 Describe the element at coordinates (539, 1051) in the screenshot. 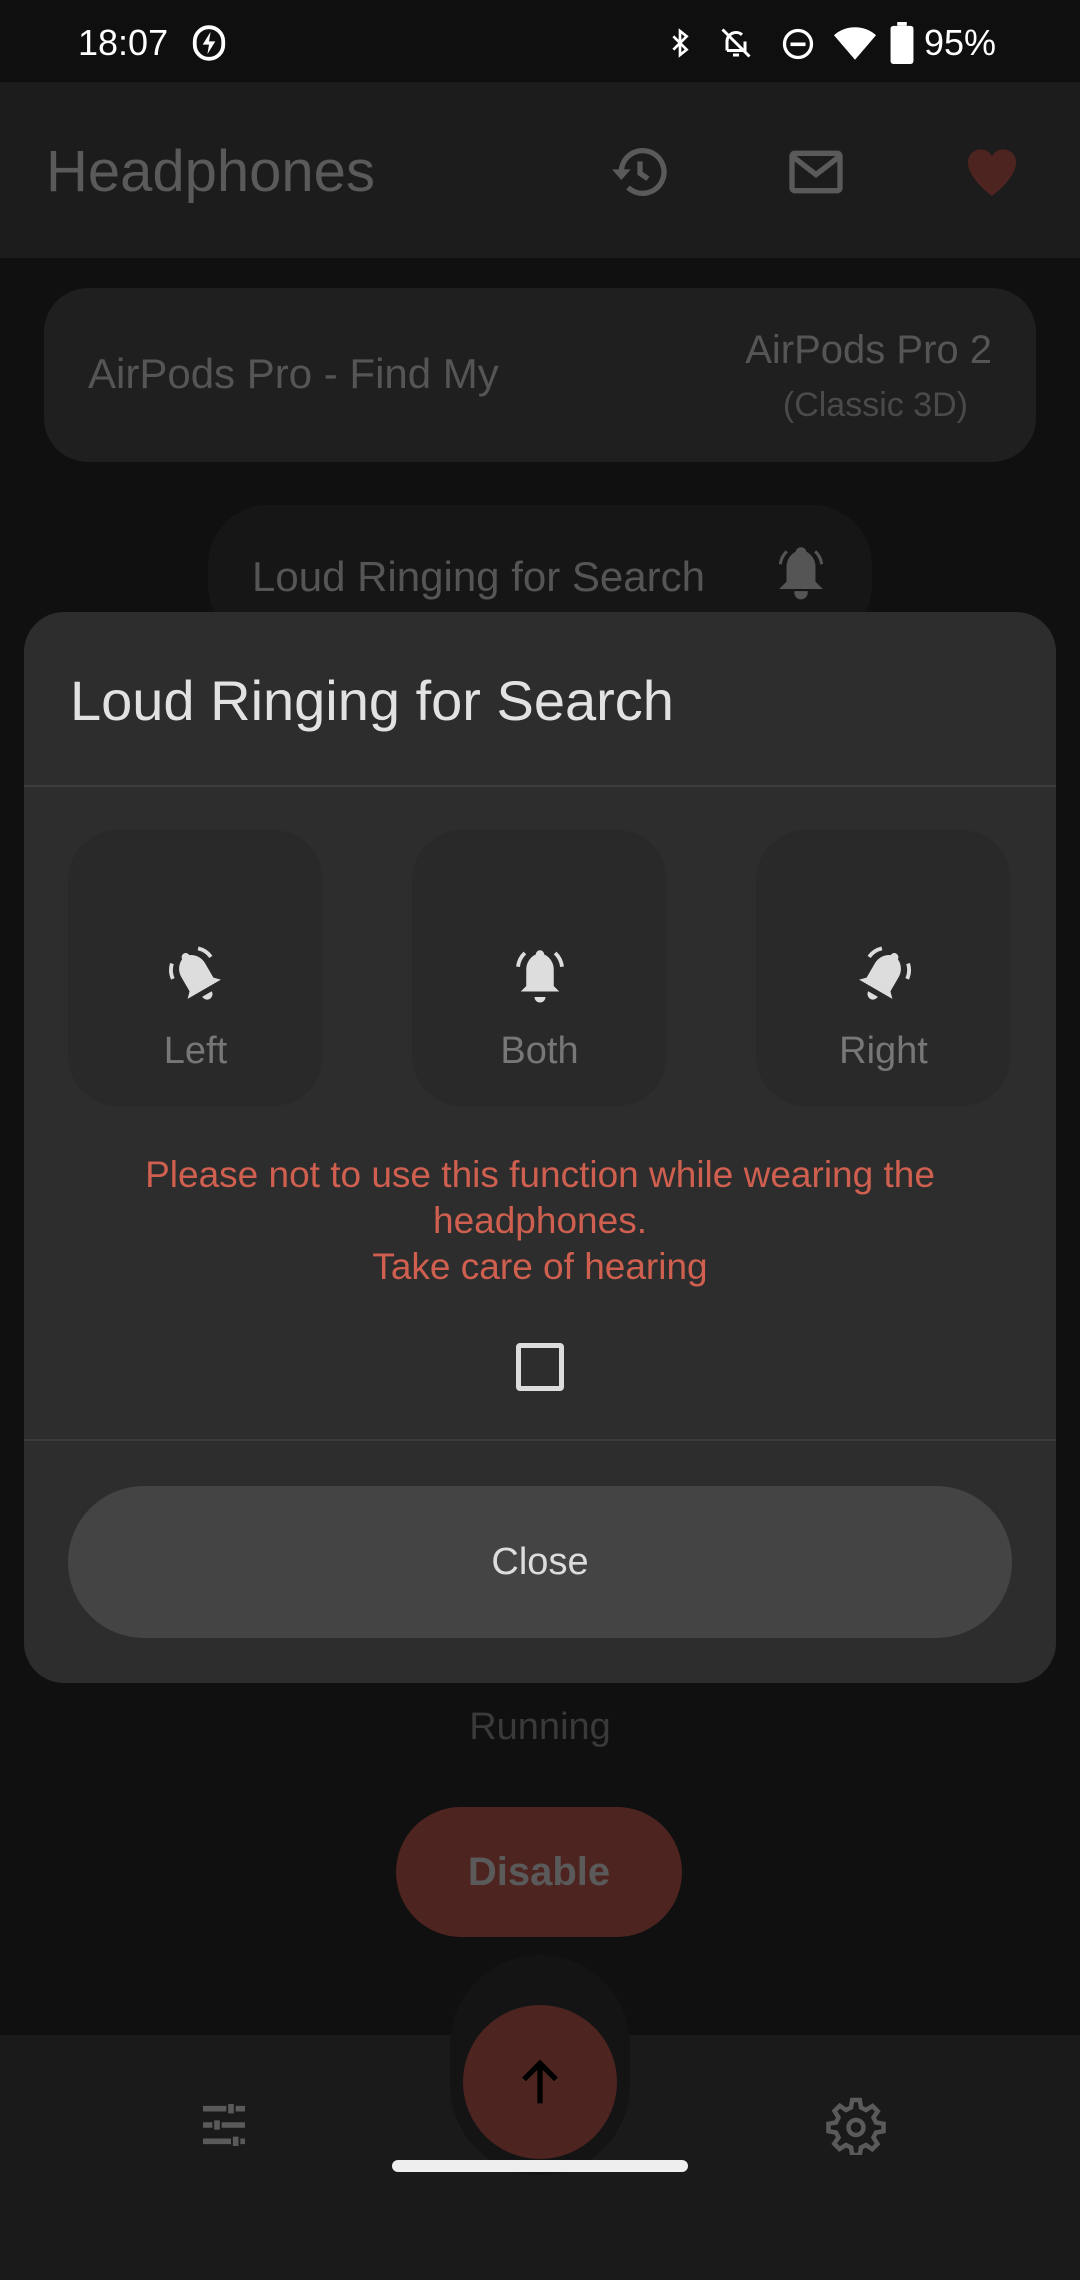

I see `option-label: Both` at that location.